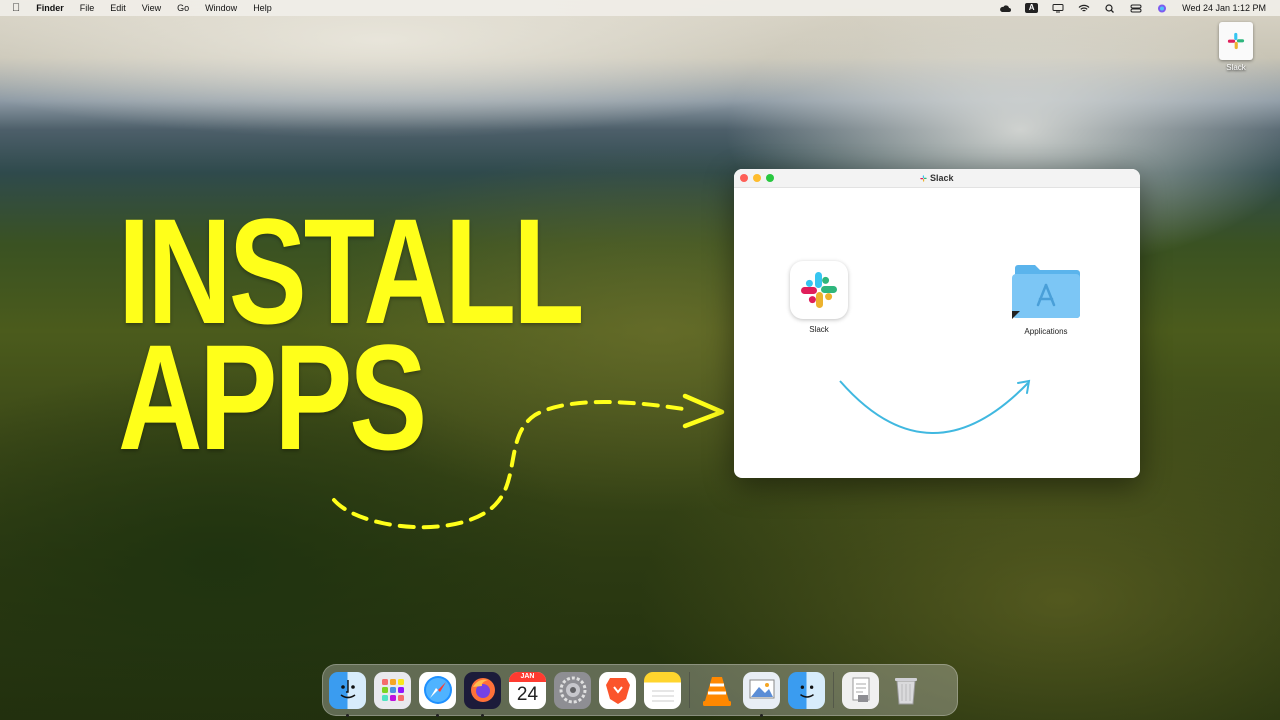 The height and width of the screenshot is (720, 1280). What do you see at coordinates (151, 8) in the screenshot?
I see `menu-view: View` at bounding box center [151, 8].